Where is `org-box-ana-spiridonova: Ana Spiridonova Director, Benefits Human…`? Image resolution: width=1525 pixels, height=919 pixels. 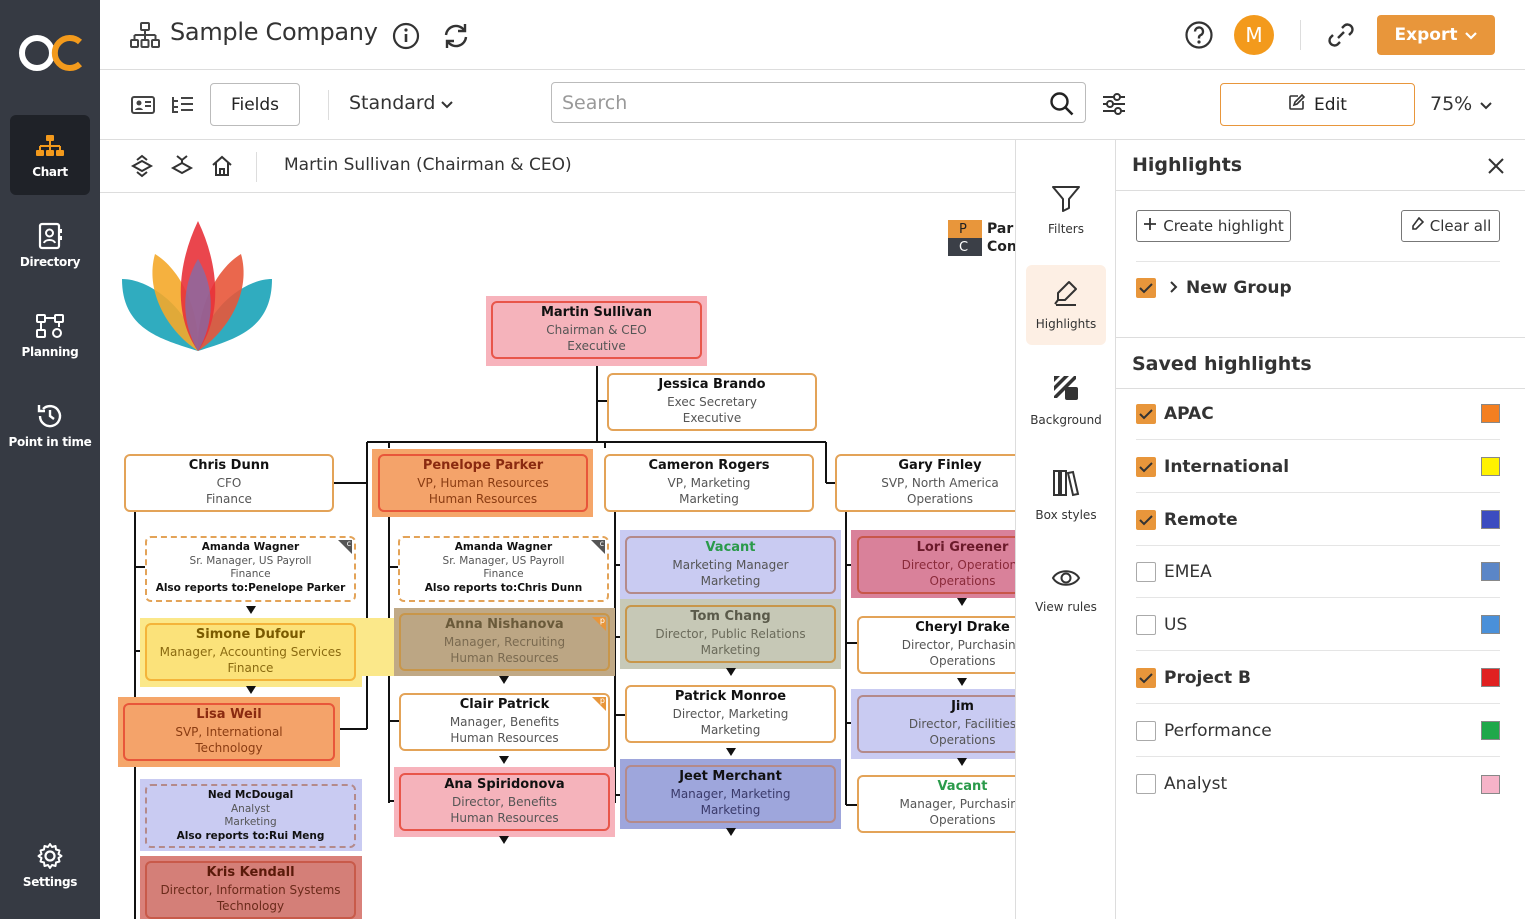 org-box-ana-spiridonova: Ana Spiridonova Director, Benefits Human… is located at coordinates (504, 802).